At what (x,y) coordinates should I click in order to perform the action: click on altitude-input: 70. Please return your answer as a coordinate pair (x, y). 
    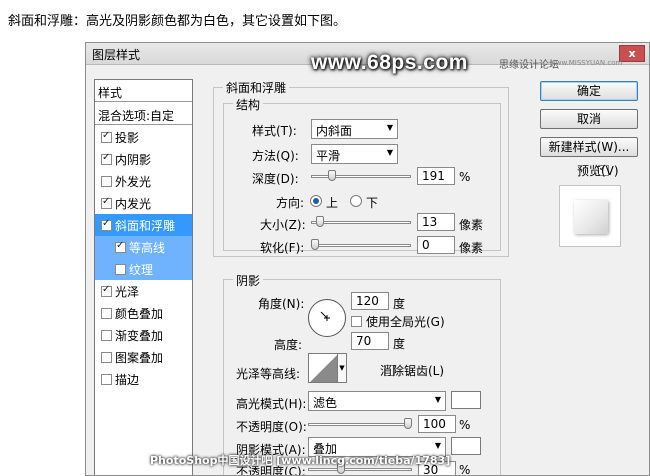
    Looking at the image, I should click on (370, 341).